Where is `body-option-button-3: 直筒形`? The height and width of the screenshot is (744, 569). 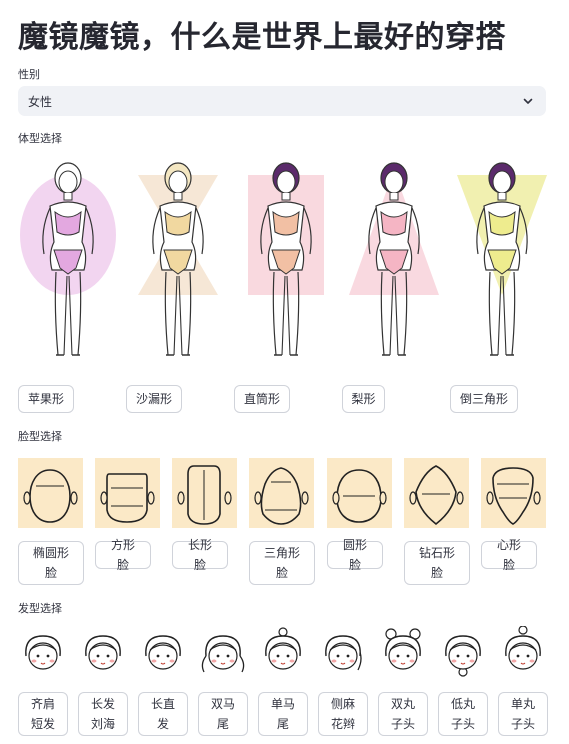
body-option-button-3: 直筒形 is located at coordinates (262, 399).